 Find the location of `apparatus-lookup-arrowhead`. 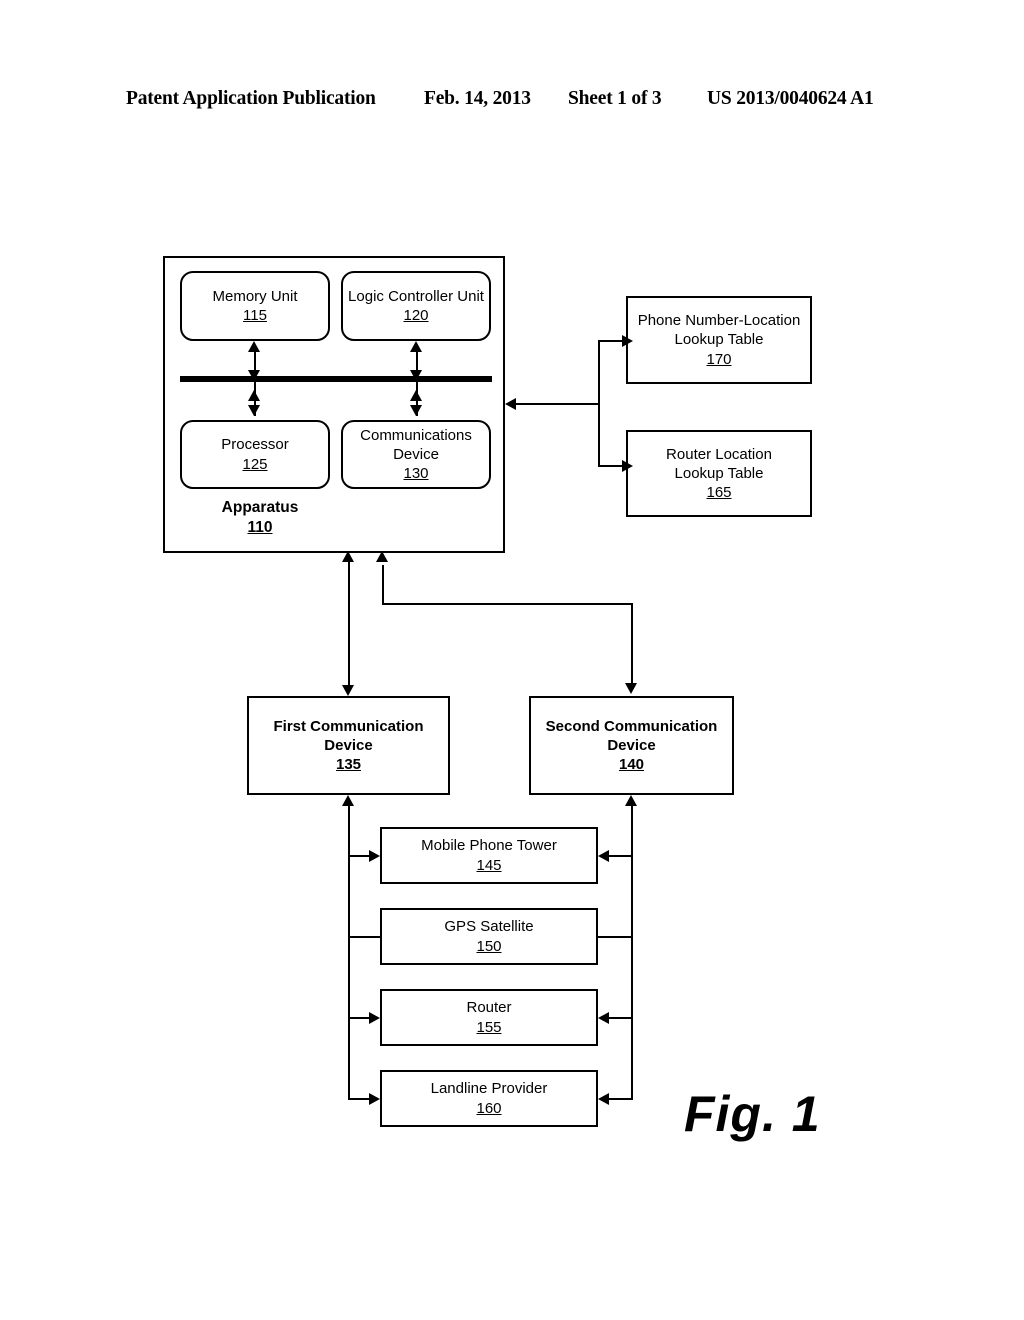

apparatus-lookup-arrowhead is located at coordinates (510, 404).